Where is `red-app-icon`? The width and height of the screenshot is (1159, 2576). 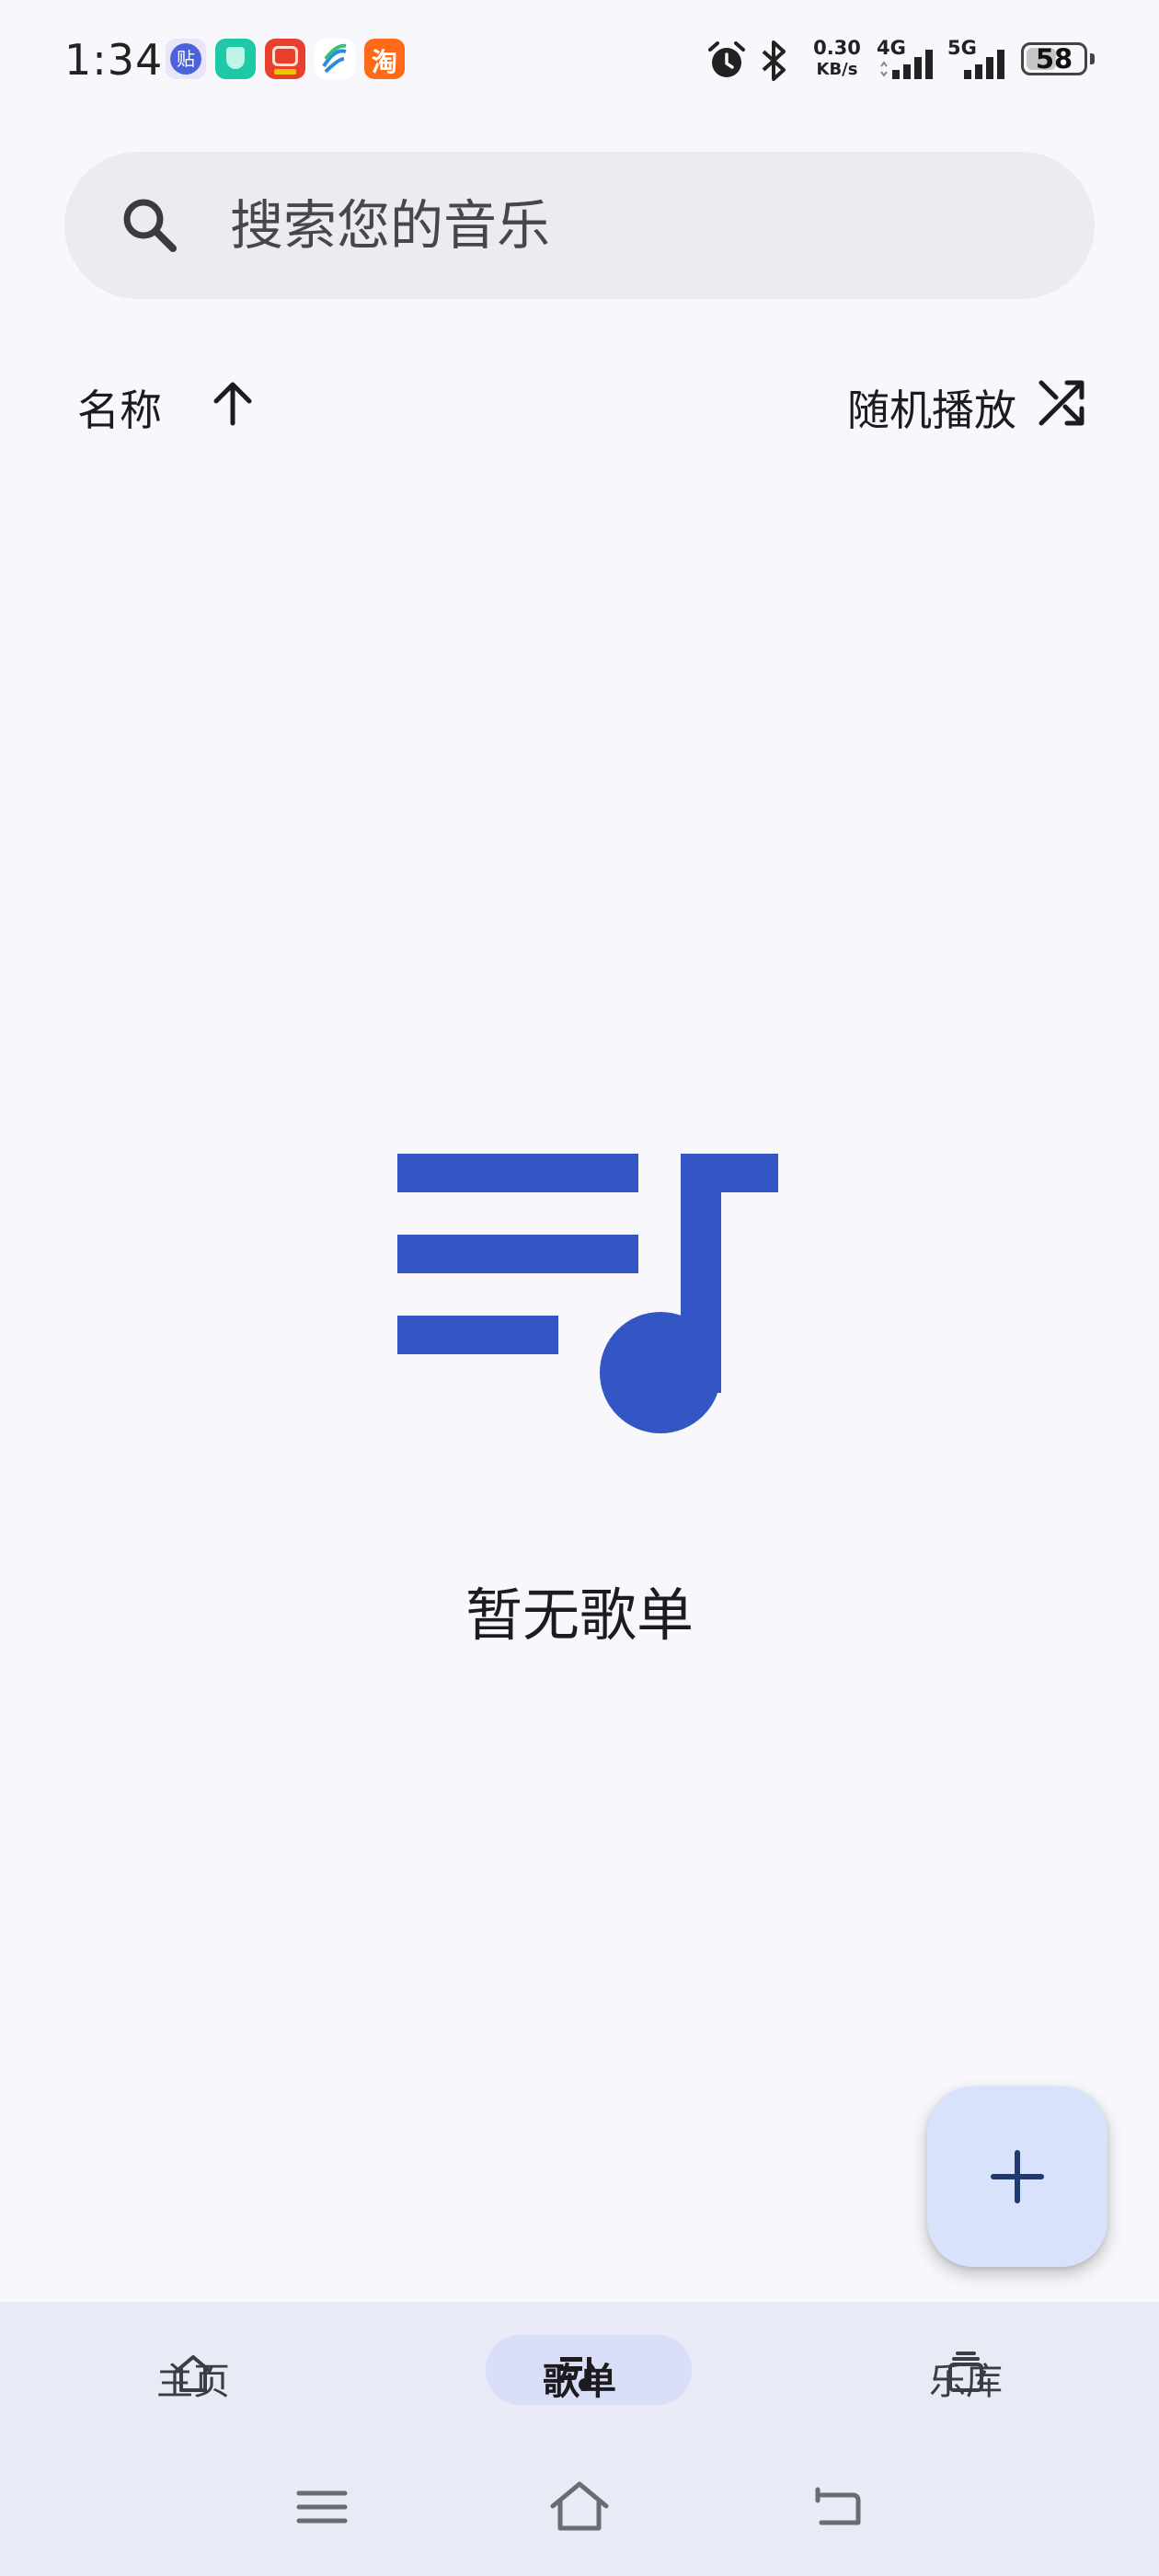
red-app-icon is located at coordinates (285, 59).